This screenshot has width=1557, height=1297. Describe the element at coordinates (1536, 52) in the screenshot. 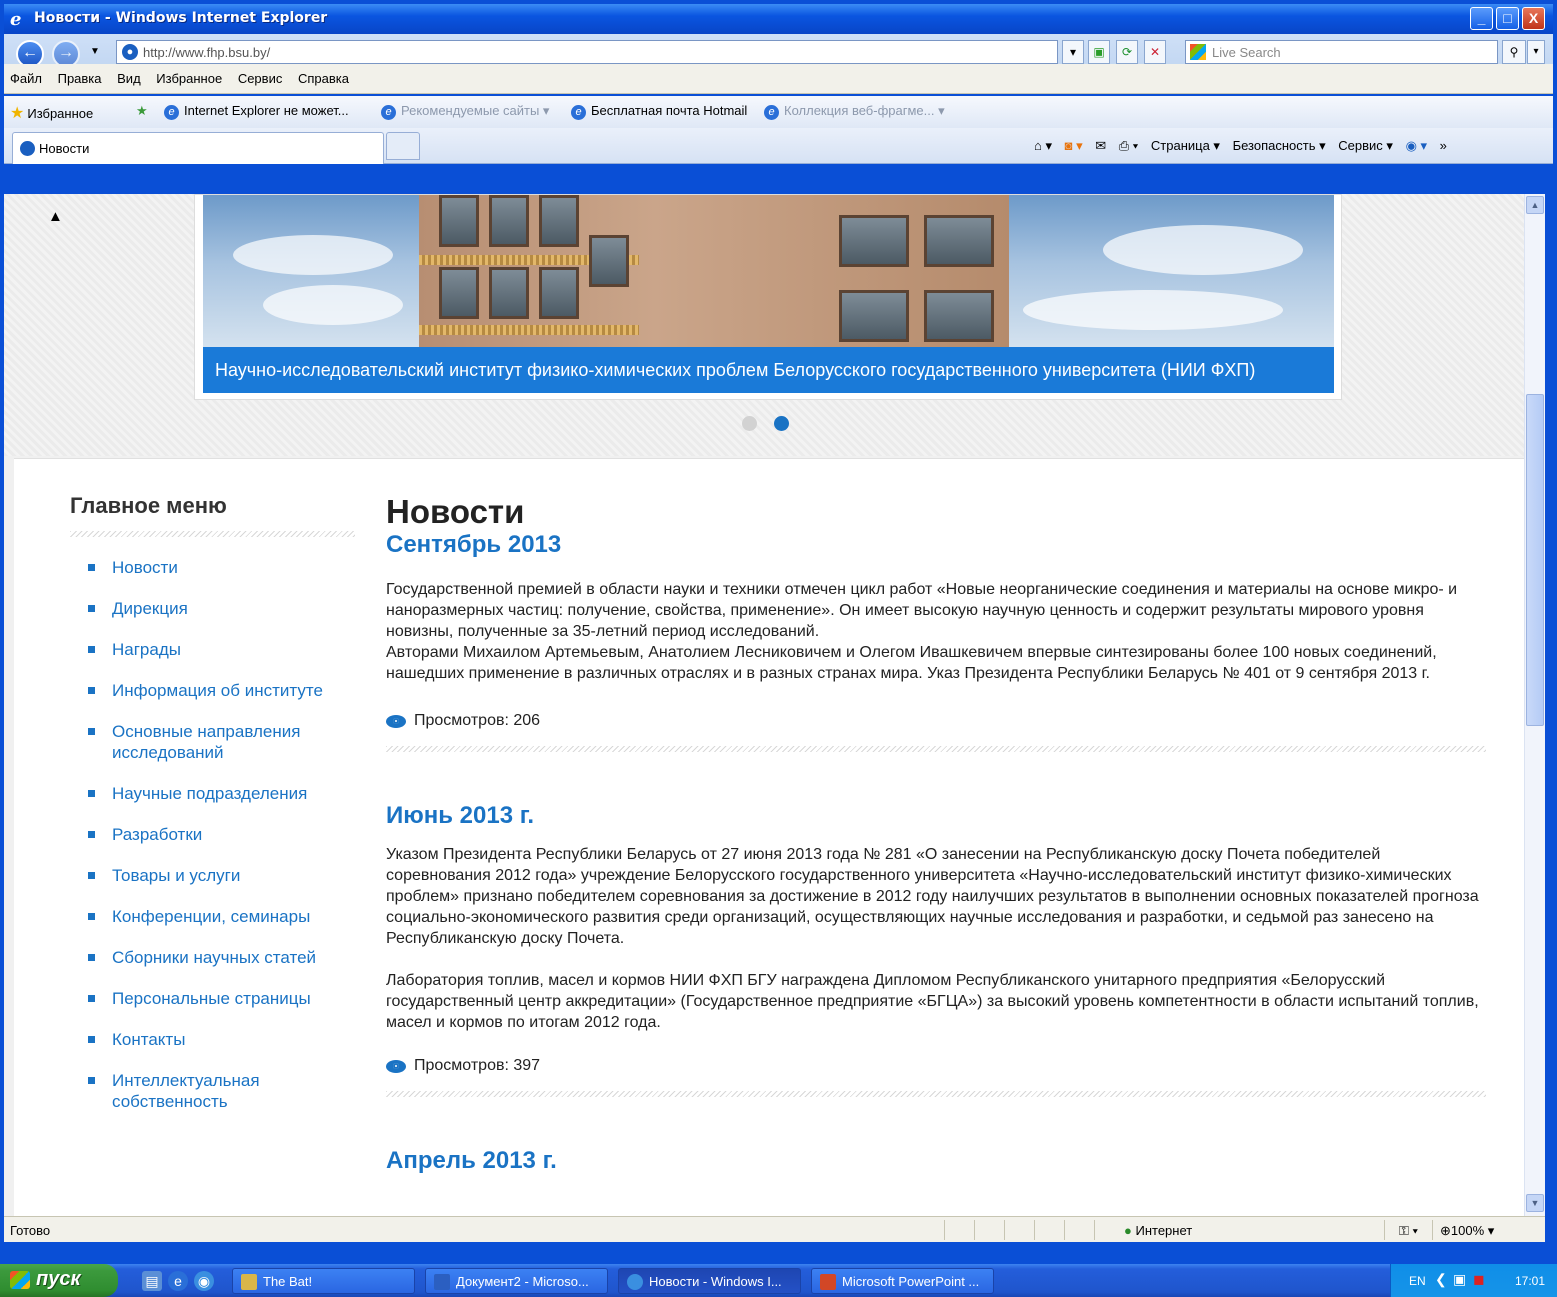

I see `search-options-icon: ▾` at that location.